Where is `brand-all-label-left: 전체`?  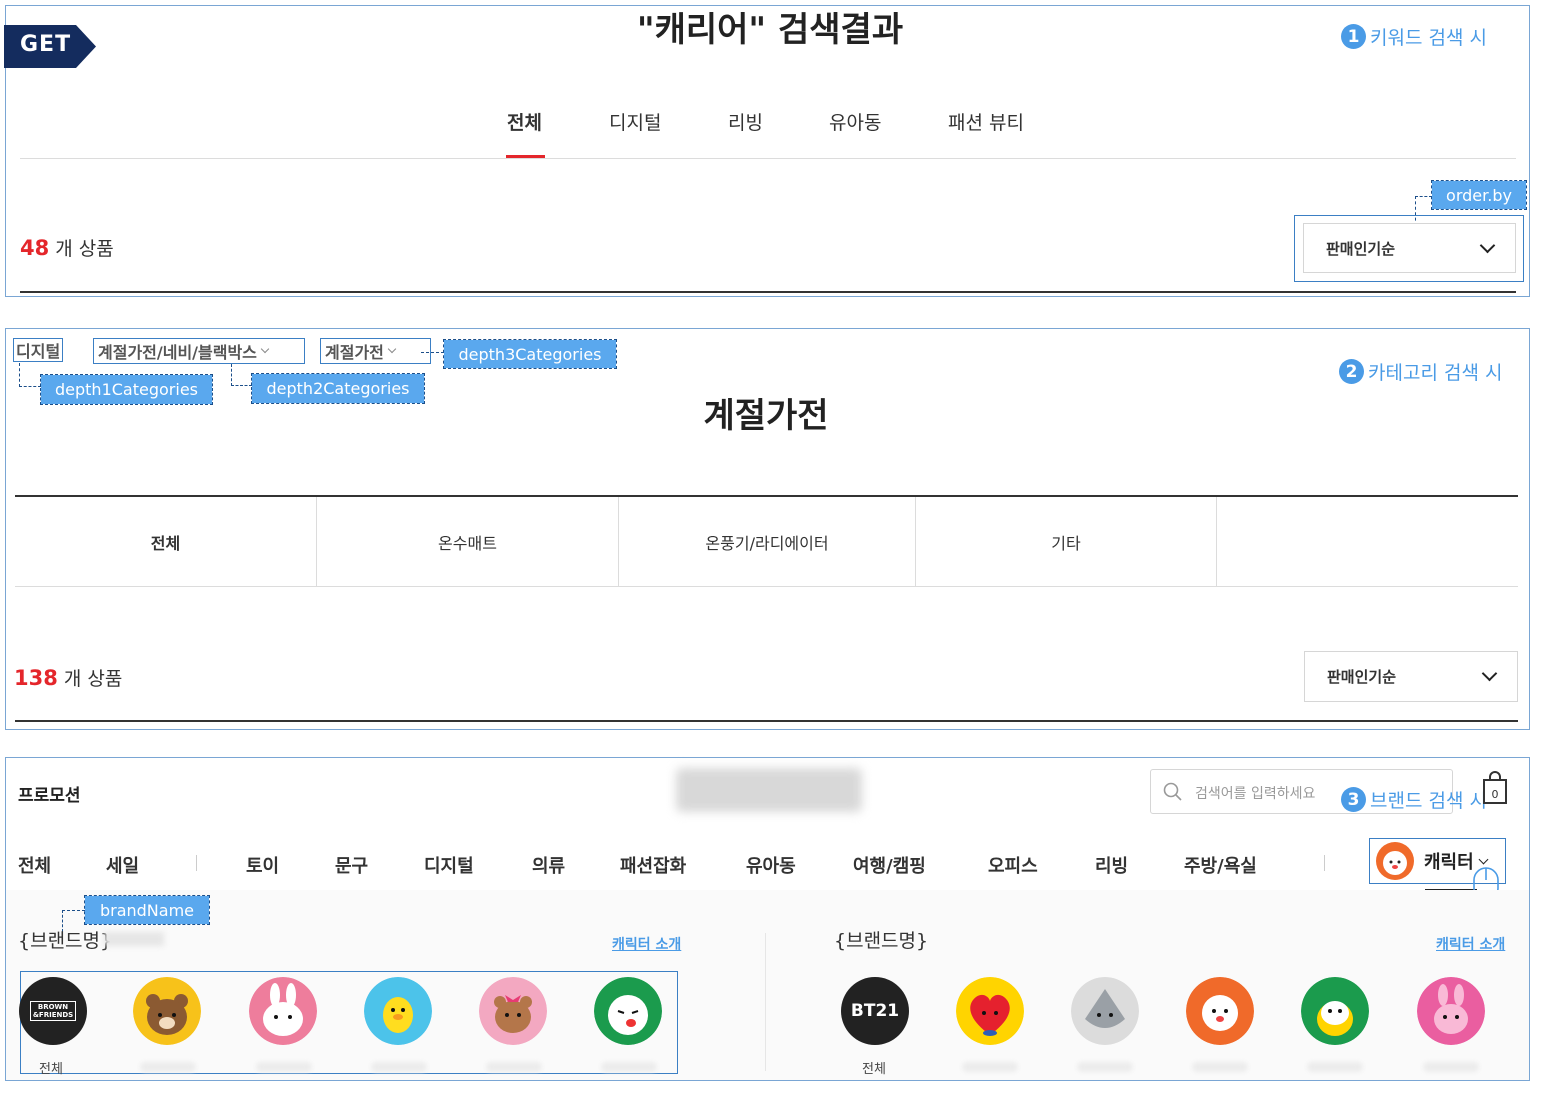
brand-all-label-left: 전체 is located at coordinates (51, 1067).